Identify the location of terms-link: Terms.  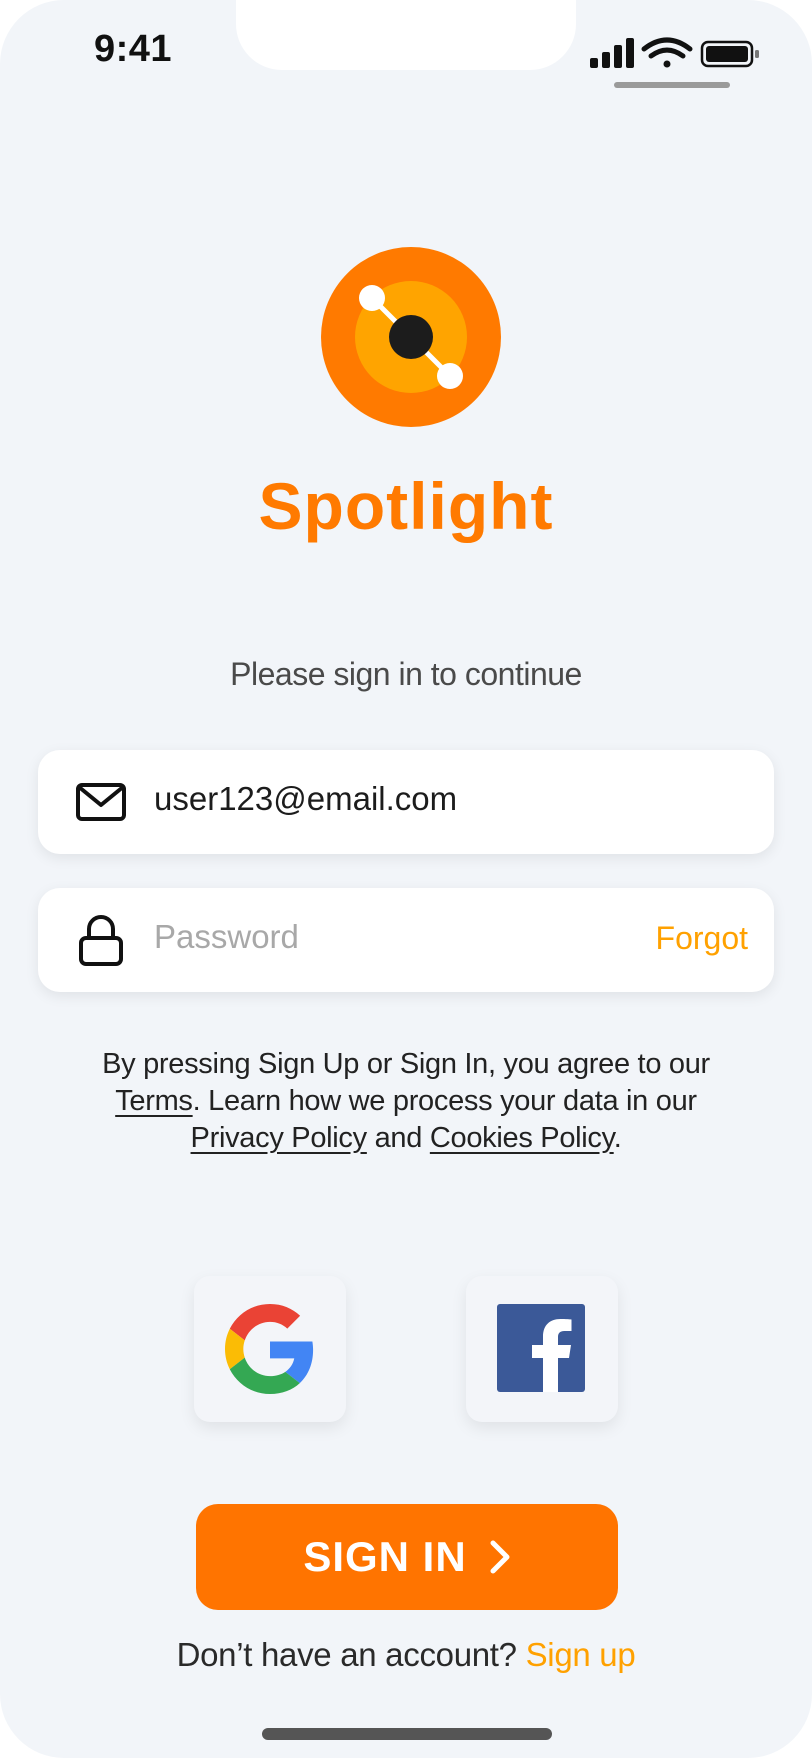
(154, 1101).